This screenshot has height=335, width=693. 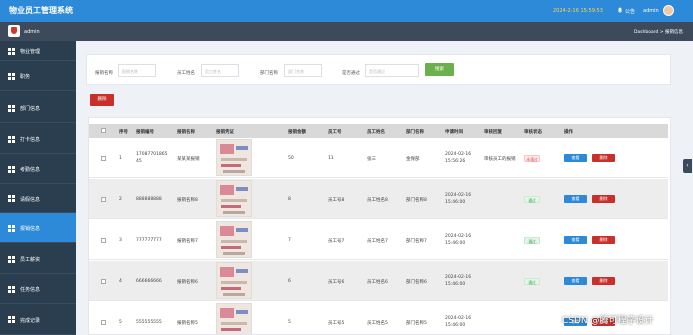 What do you see at coordinates (336, 323) in the screenshot?
I see `cell-emp-no: 员工号5` at bounding box center [336, 323].